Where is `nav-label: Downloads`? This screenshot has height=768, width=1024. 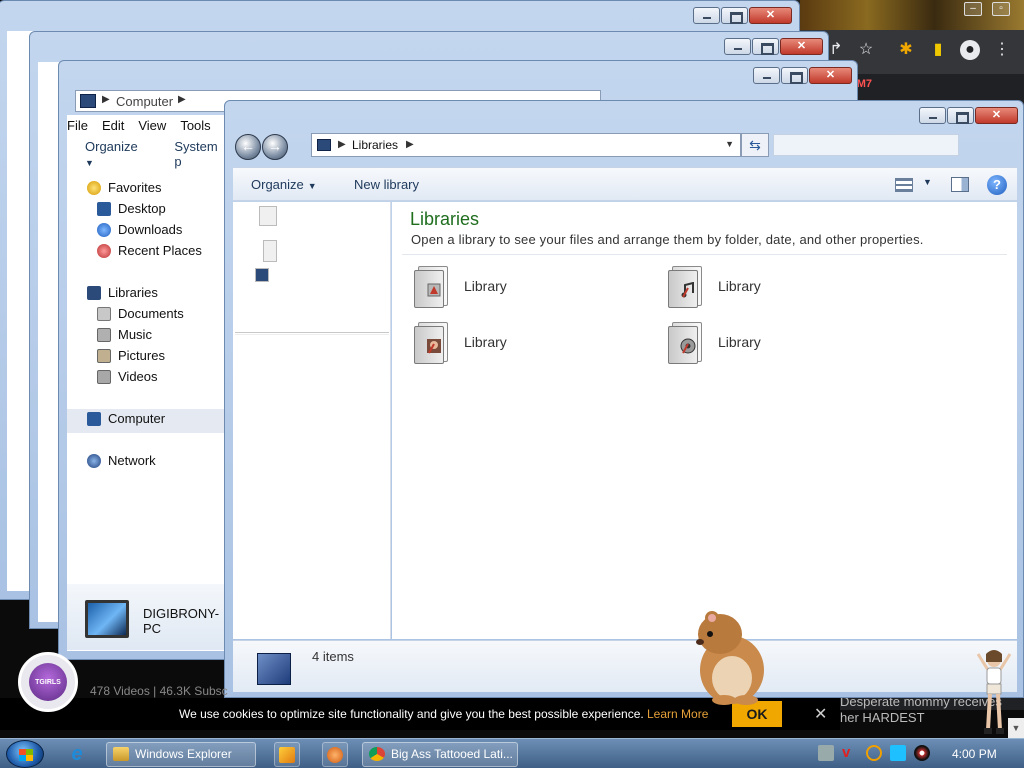
nav-label: Downloads is located at coordinates (150, 229).